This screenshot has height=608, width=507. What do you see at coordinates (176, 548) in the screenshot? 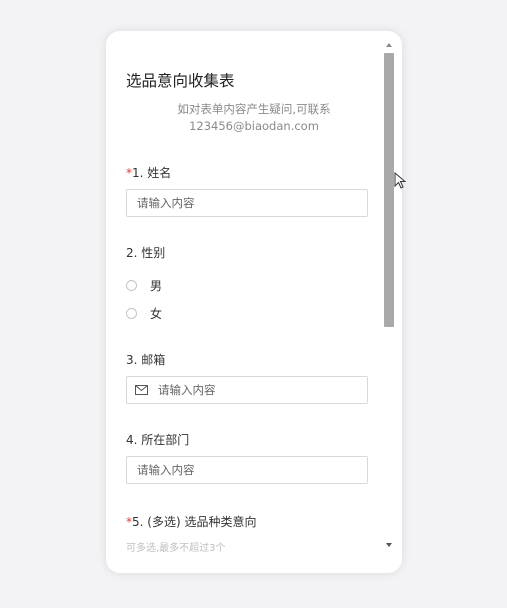
I see `question-5-hint: 可多选,最多不超过3个` at bounding box center [176, 548].